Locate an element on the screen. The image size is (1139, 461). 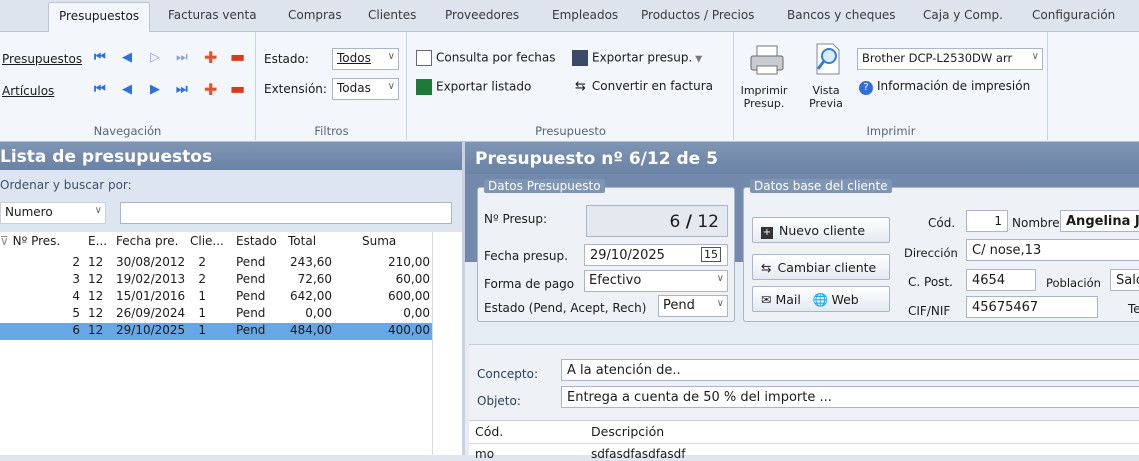
cell-num: 4 is located at coordinates (76, 296).